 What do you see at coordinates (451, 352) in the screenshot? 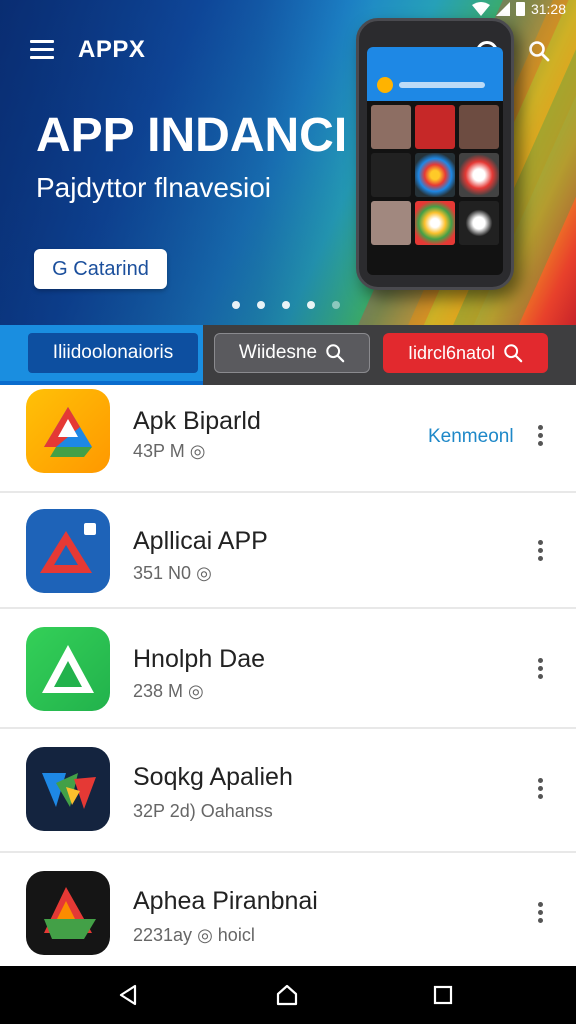
I see `tab-featured-label: Iidrcl6natol` at bounding box center [451, 352].